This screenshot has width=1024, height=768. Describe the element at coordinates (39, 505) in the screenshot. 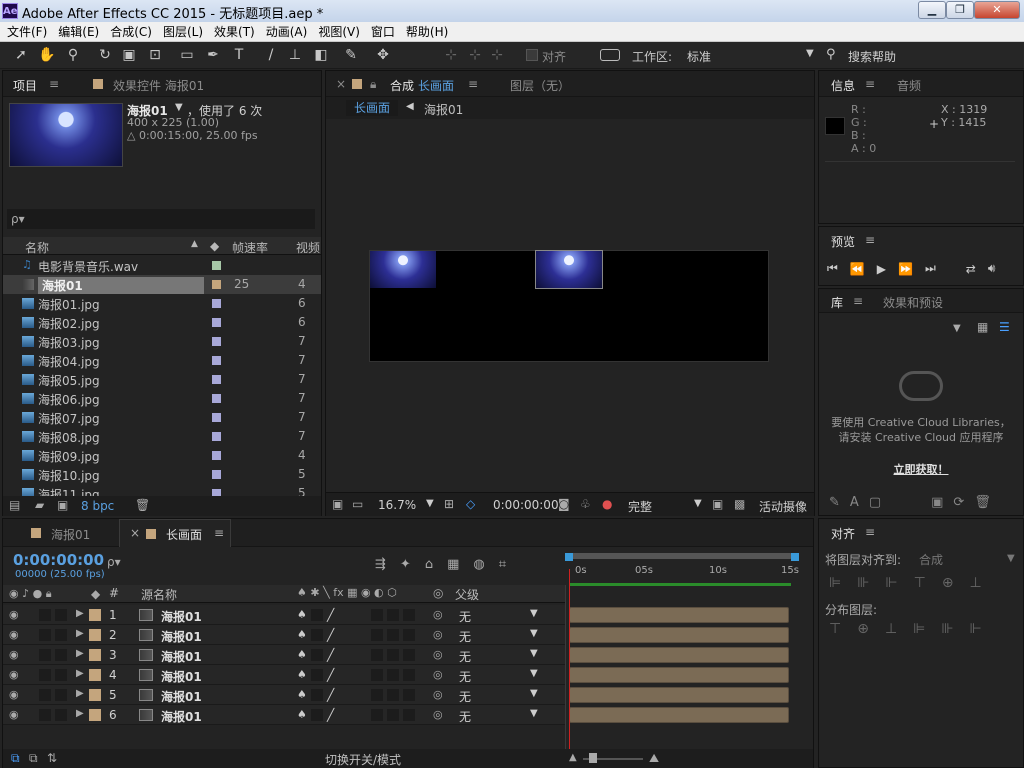

I see `new-folder-icon: ▰` at that location.